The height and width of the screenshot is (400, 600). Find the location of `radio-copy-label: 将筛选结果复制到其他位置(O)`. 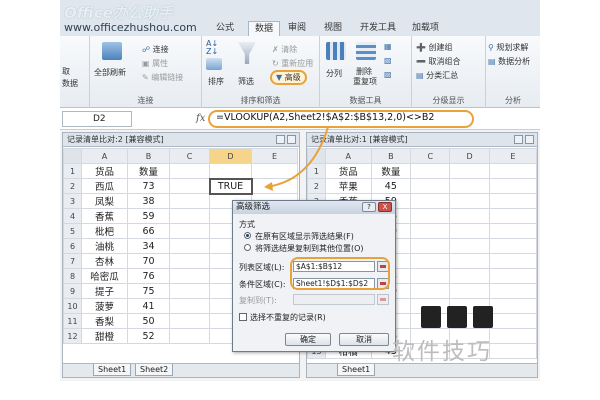

radio-copy-label: 将筛选结果复制到其他位置(O) is located at coordinates (309, 248).